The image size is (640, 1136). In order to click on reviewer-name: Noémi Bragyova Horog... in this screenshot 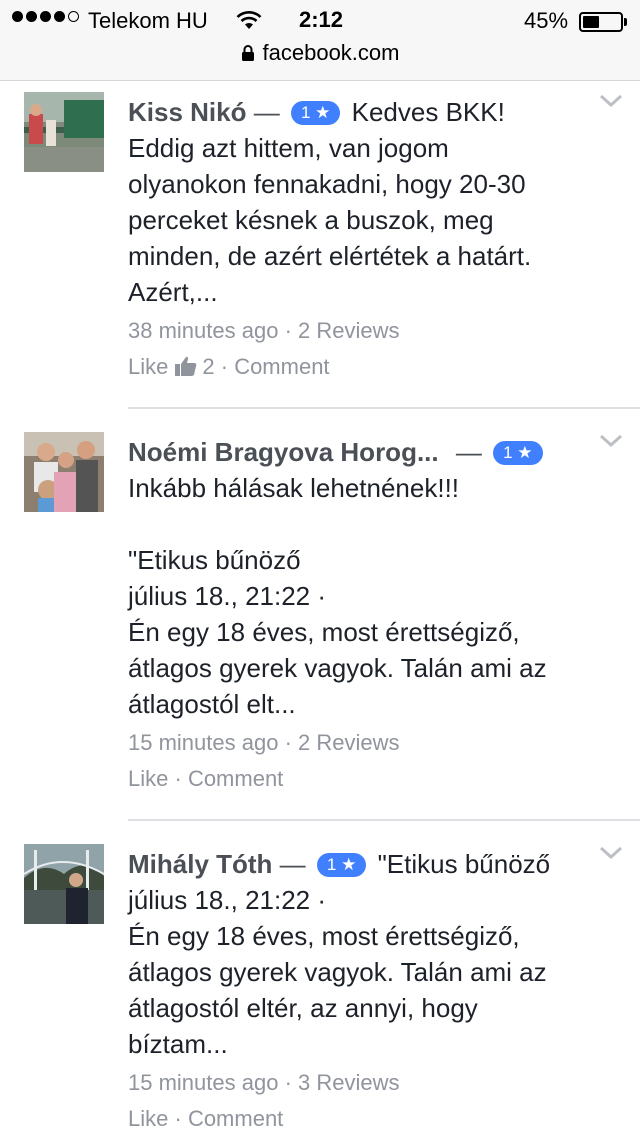, I will do `click(283, 452)`.